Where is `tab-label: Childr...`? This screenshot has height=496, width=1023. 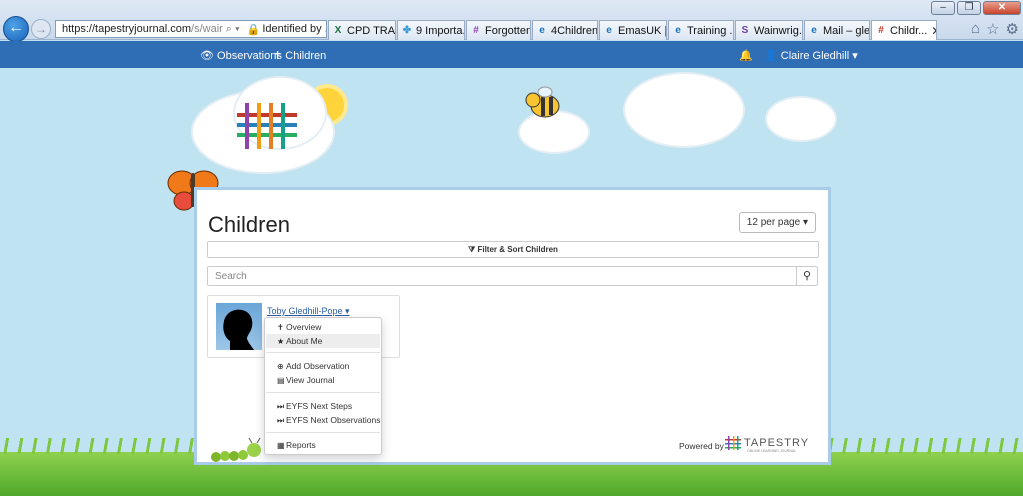 tab-label: Childr... is located at coordinates (909, 30).